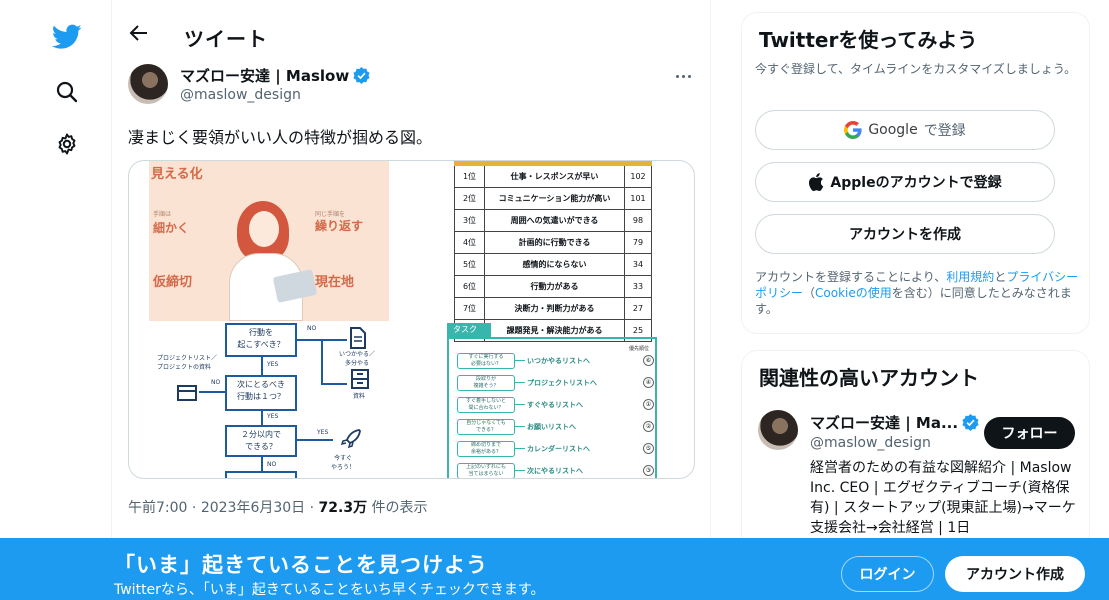 The height and width of the screenshot is (600, 1109). What do you see at coordinates (944, 131) in the screenshot?
I see `google-suffix: で登録` at bounding box center [944, 131].